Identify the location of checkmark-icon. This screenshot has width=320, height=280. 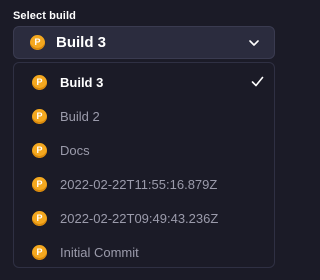
(257, 81).